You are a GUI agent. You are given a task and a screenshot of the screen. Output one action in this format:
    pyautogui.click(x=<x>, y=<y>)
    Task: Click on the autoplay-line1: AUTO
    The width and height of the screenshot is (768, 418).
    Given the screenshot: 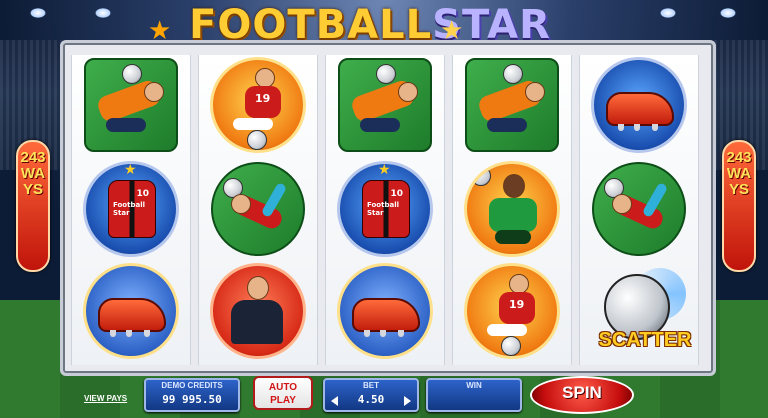 What is the action you would take?
    pyautogui.click(x=283, y=387)
    